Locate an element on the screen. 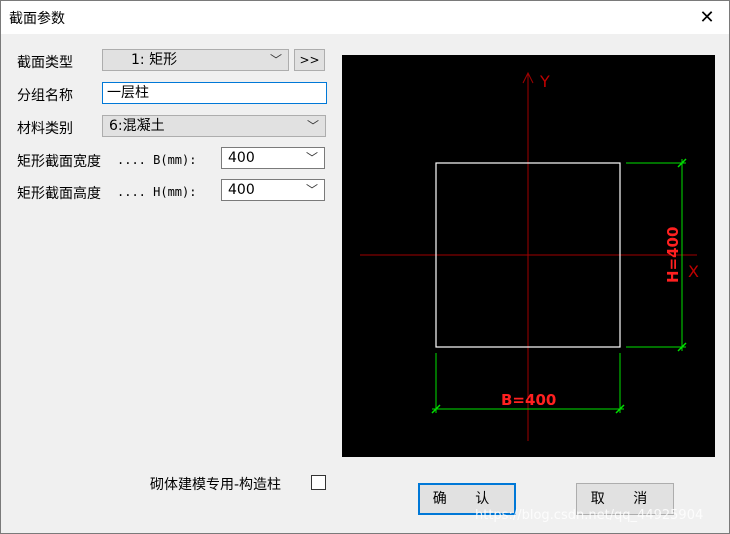 The height and width of the screenshot is (534, 730). height-value: 400 is located at coordinates (241, 190).